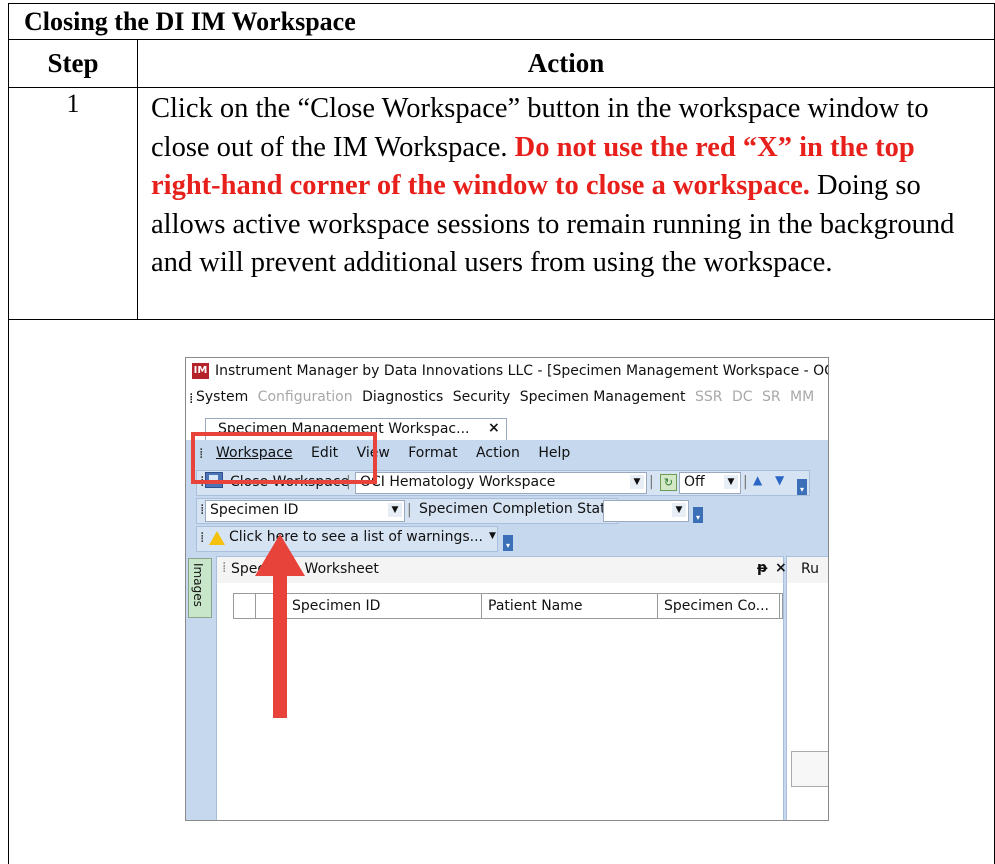 The height and width of the screenshot is (864, 995). Describe the element at coordinates (222, 397) in the screenshot. I see `menu-system: System` at that location.